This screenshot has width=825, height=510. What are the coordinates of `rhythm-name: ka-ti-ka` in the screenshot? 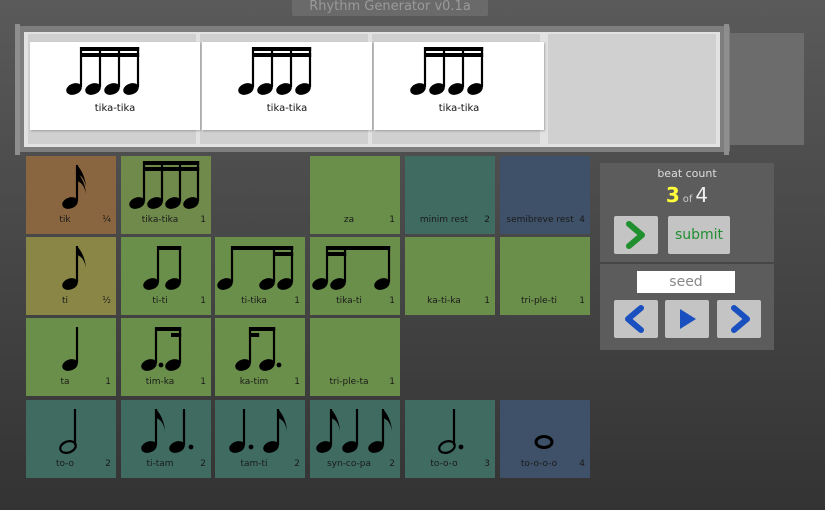 It's located at (444, 301).